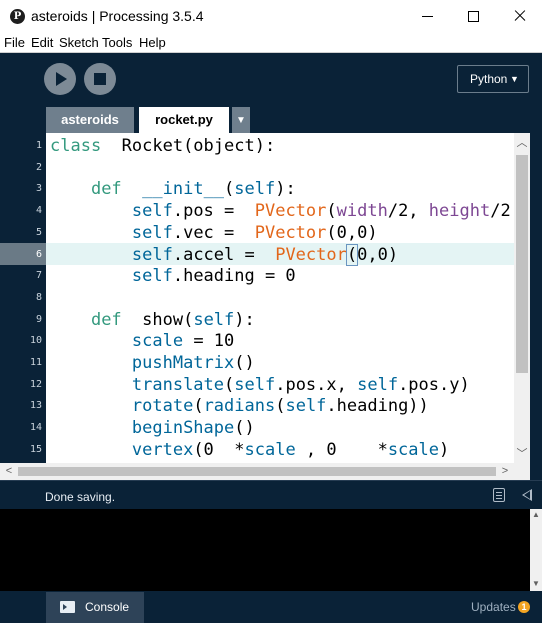 The width and height of the screenshot is (542, 623). Describe the element at coordinates (257, 363) in the screenshot. I see `code-line: 11 pushMatrix()` at that location.